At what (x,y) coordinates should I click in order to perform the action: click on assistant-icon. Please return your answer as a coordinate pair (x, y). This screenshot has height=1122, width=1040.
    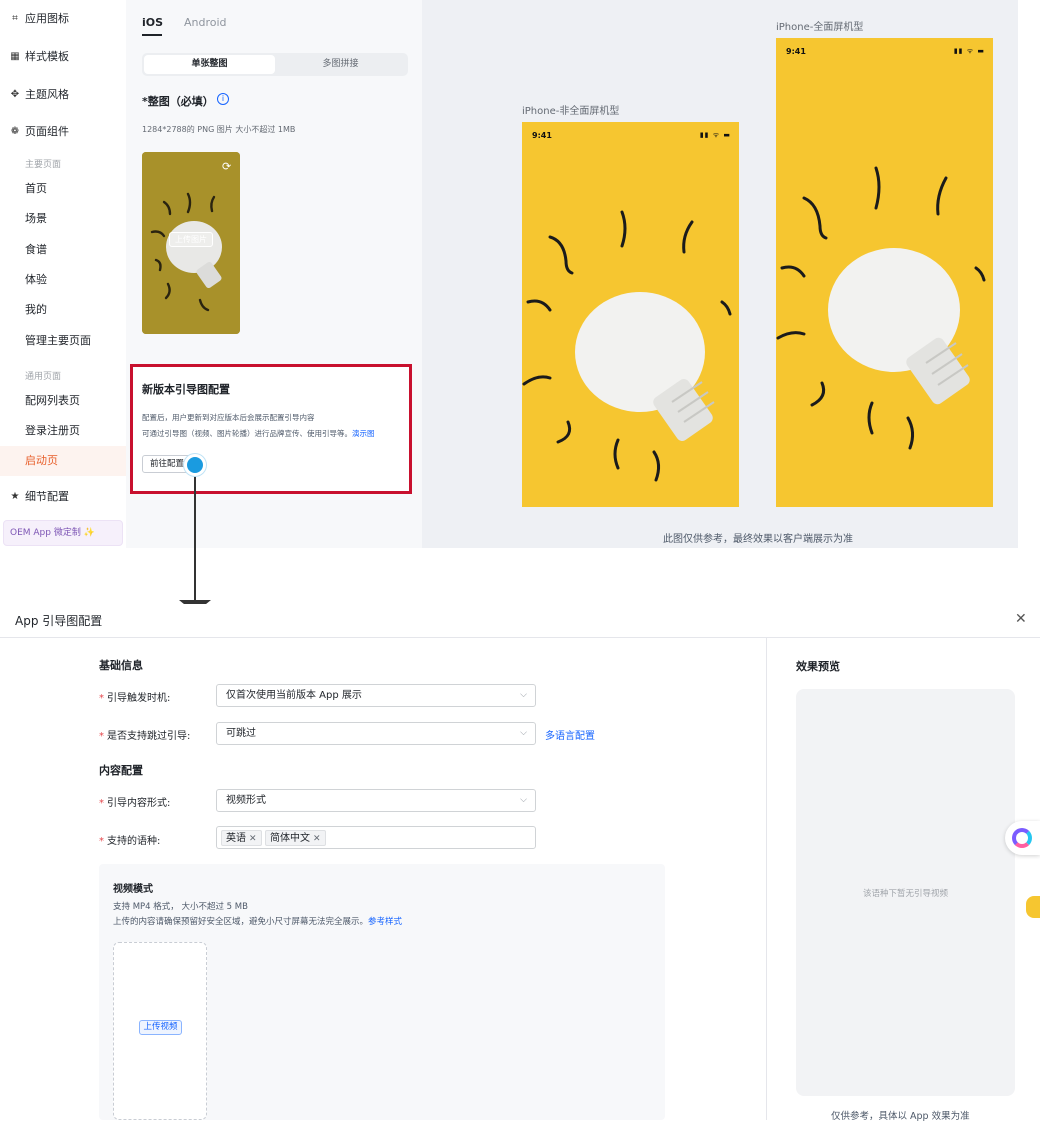
    Looking at the image, I should click on (1022, 838).